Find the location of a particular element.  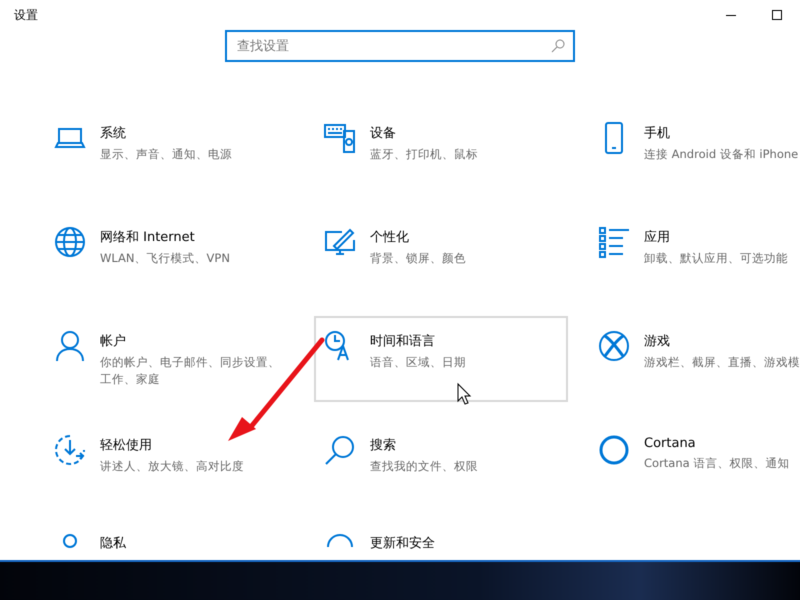

settings-tile: Cortana Cortana 语言、权限、通知 is located at coordinates (694, 463).